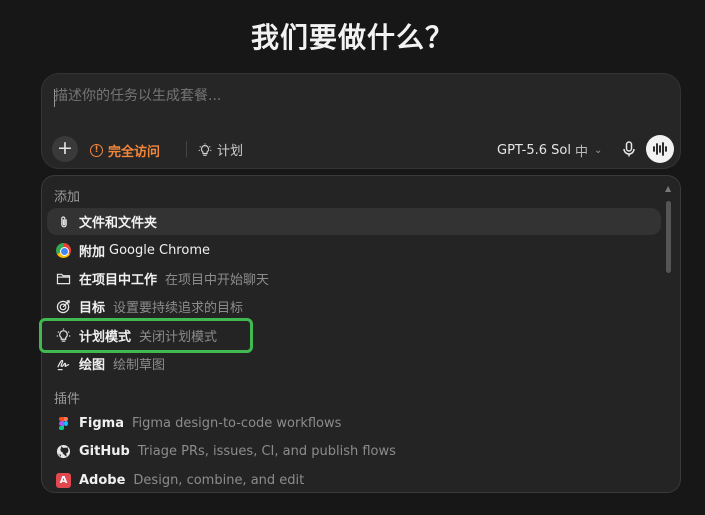 This screenshot has height=515, width=705. What do you see at coordinates (102, 480) in the screenshot?
I see `menu-item-label: Adobe` at bounding box center [102, 480].